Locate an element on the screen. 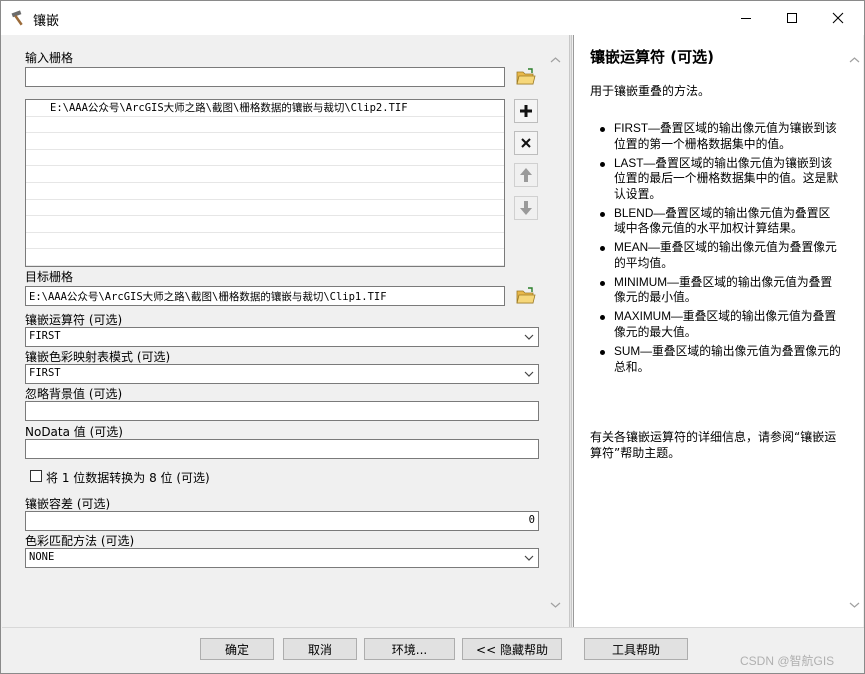 This screenshot has height=674, width=865. help-list-item: FIRST—叠置区域的输出像元值为镶嵌到该位置的第一个栅格数据集中的值。 is located at coordinates (721, 136).